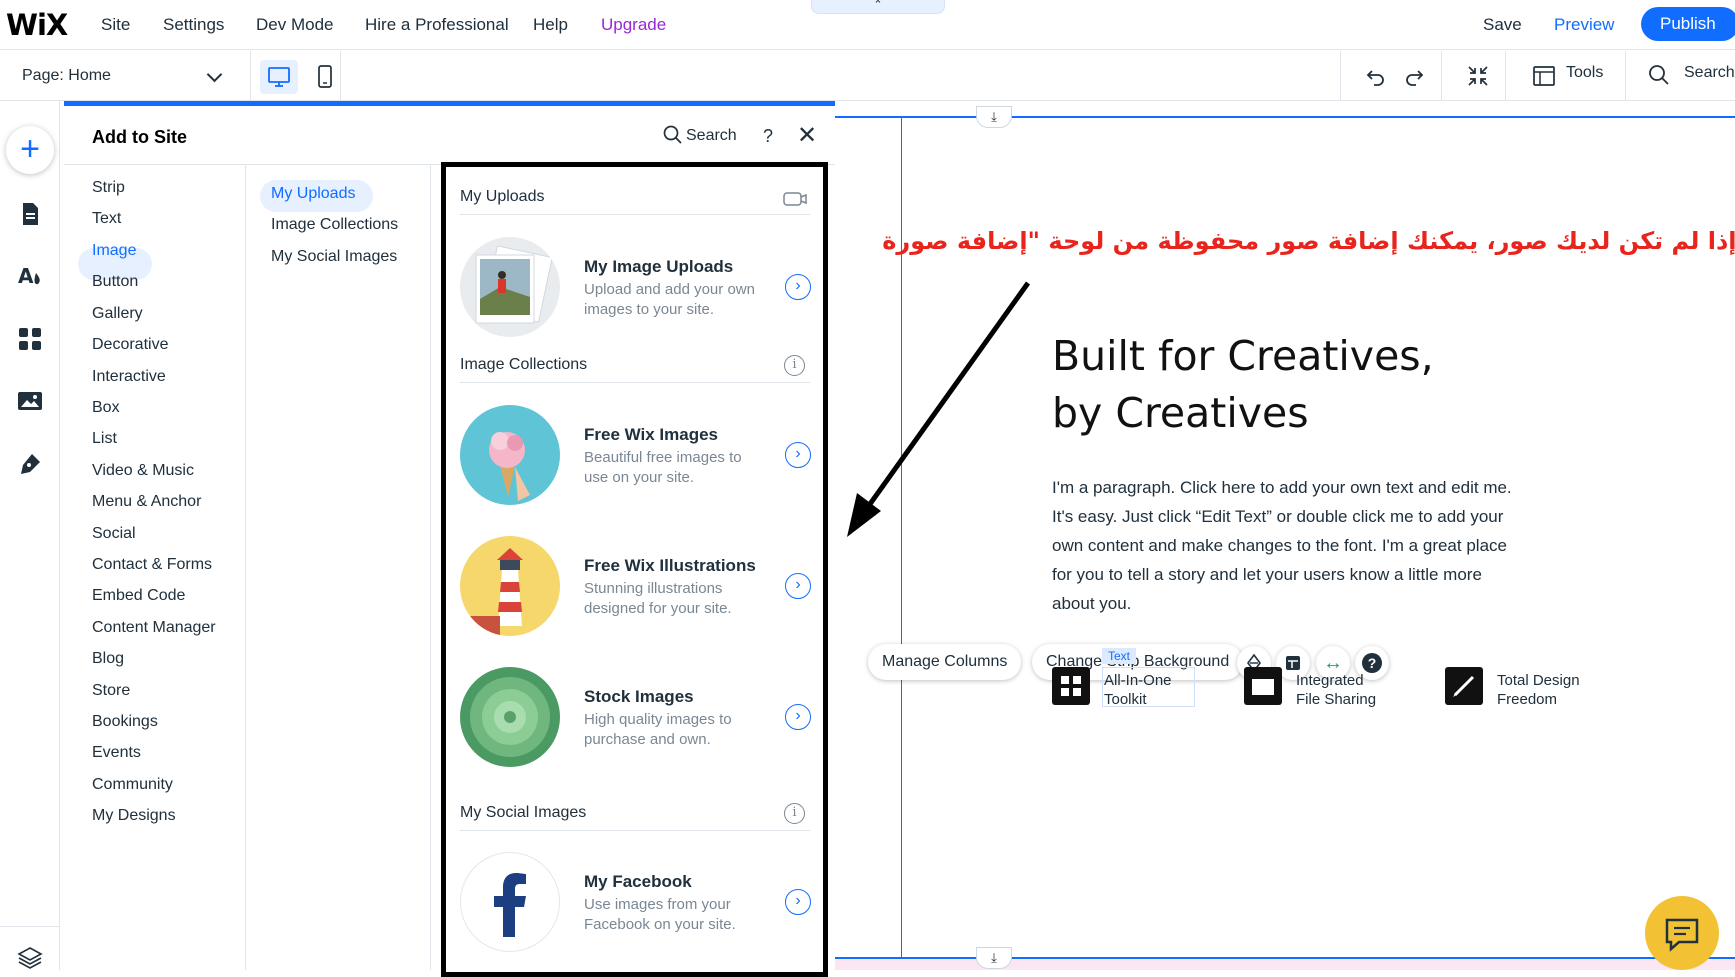 The height and width of the screenshot is (977, 1735). I want to click on category-box: Box, so click(106, 408).